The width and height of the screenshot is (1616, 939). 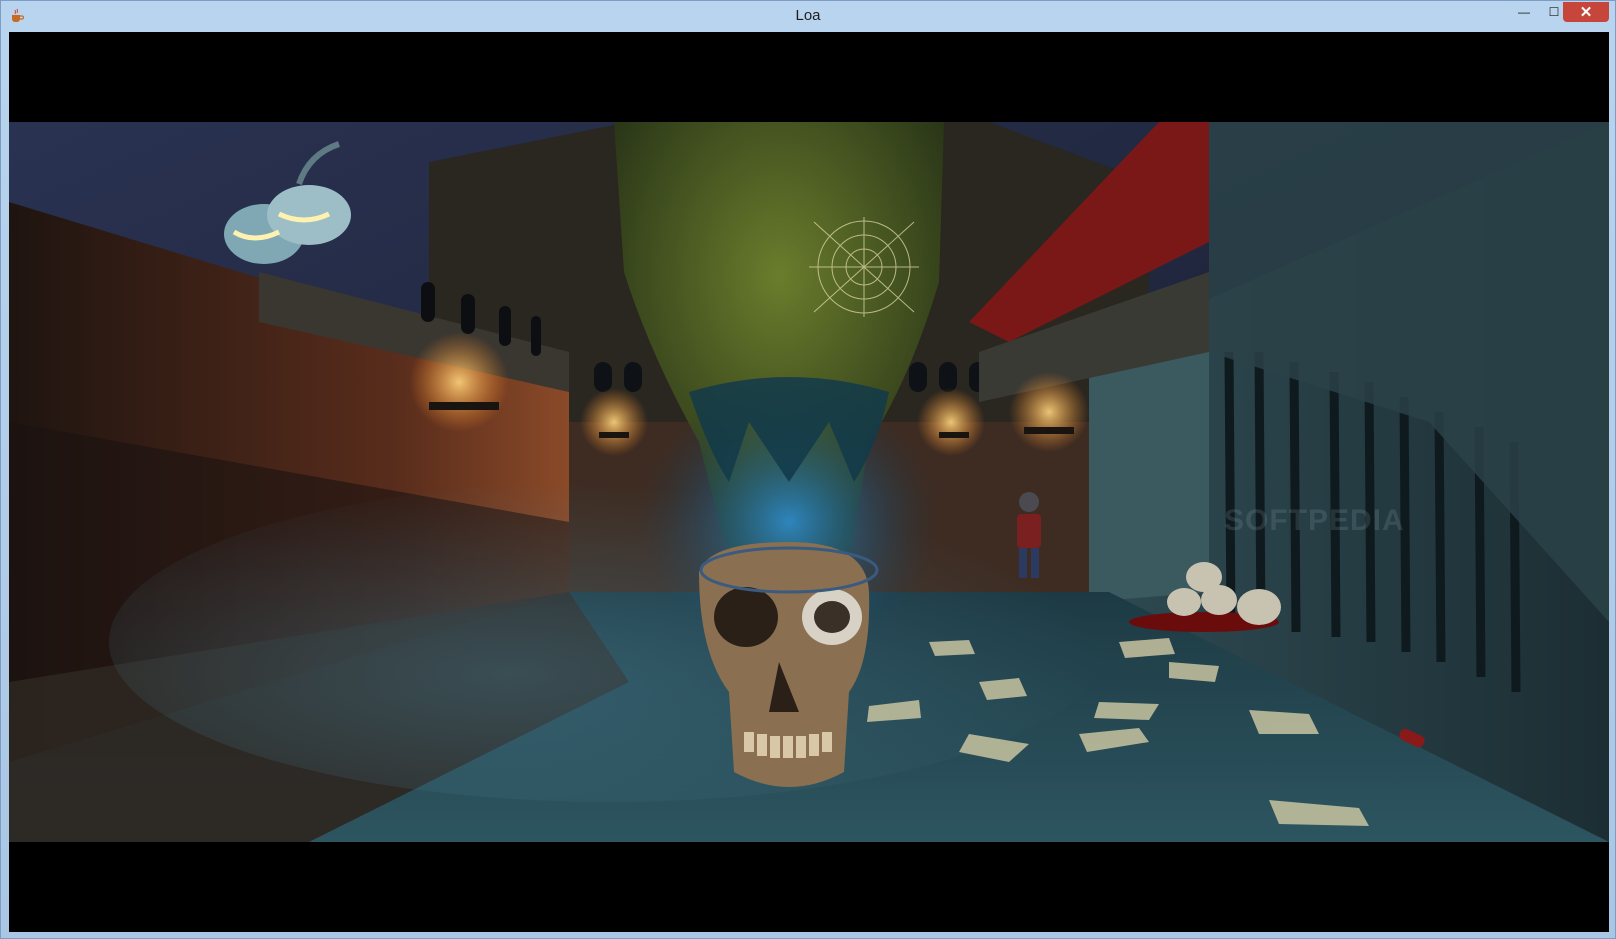 I want to click on window-title: Loa, so click(x=808, y=15).